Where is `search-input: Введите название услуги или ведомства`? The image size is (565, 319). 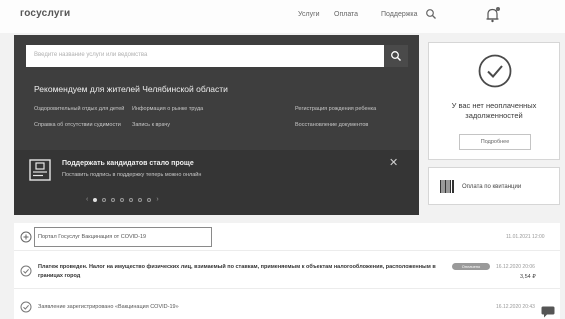
search-input: Введите название услуги или ведомства is located at coordinates (217, 56).